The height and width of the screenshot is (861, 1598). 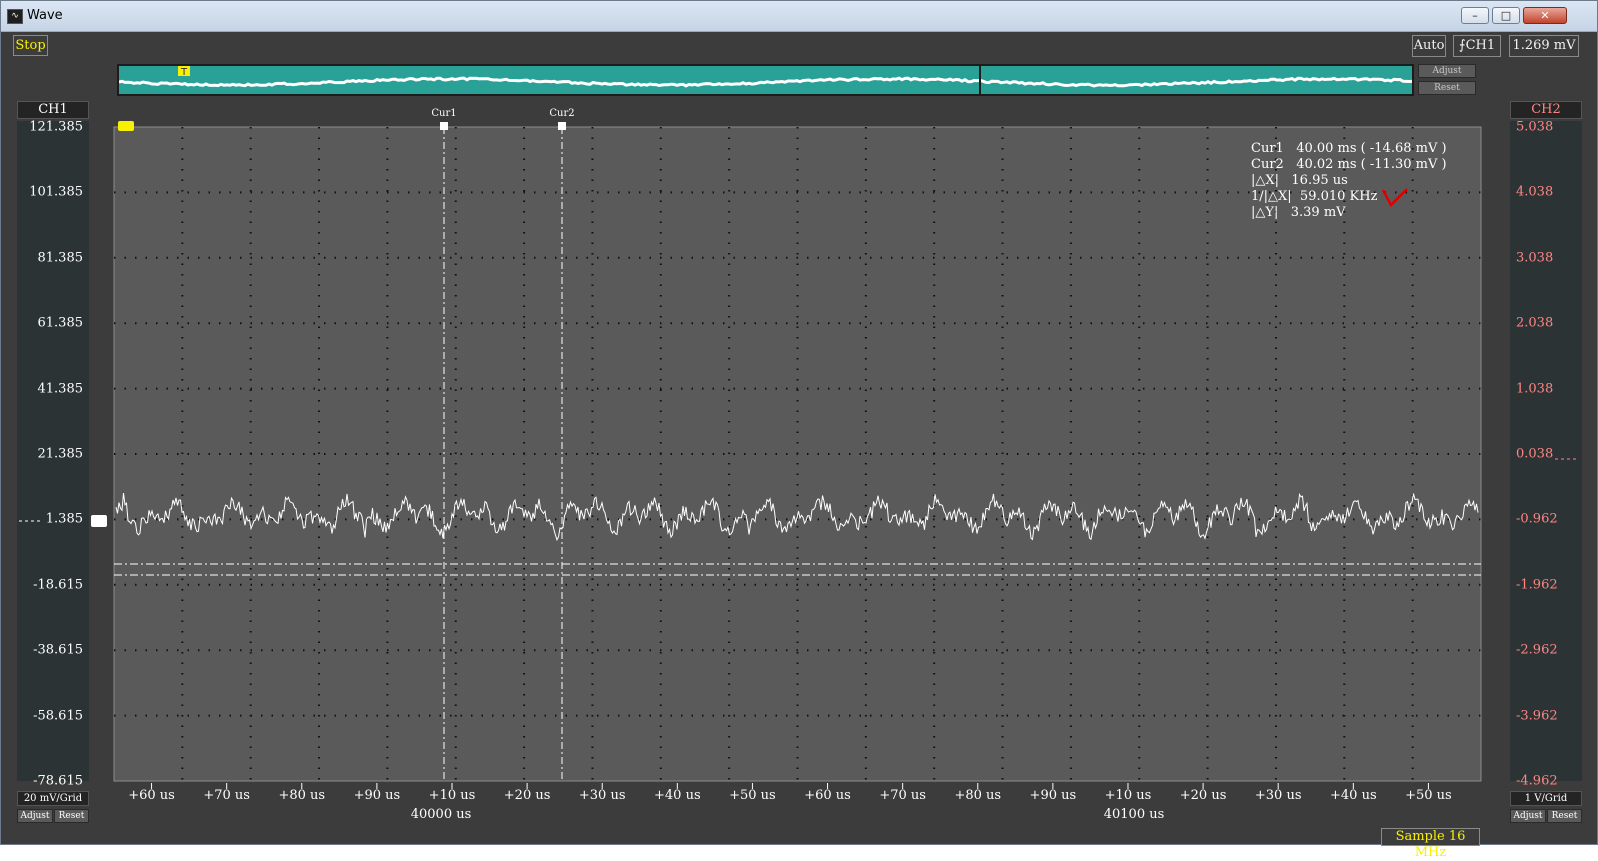 I want to click on ch1-ground-marker, so click(x=99, y=521).